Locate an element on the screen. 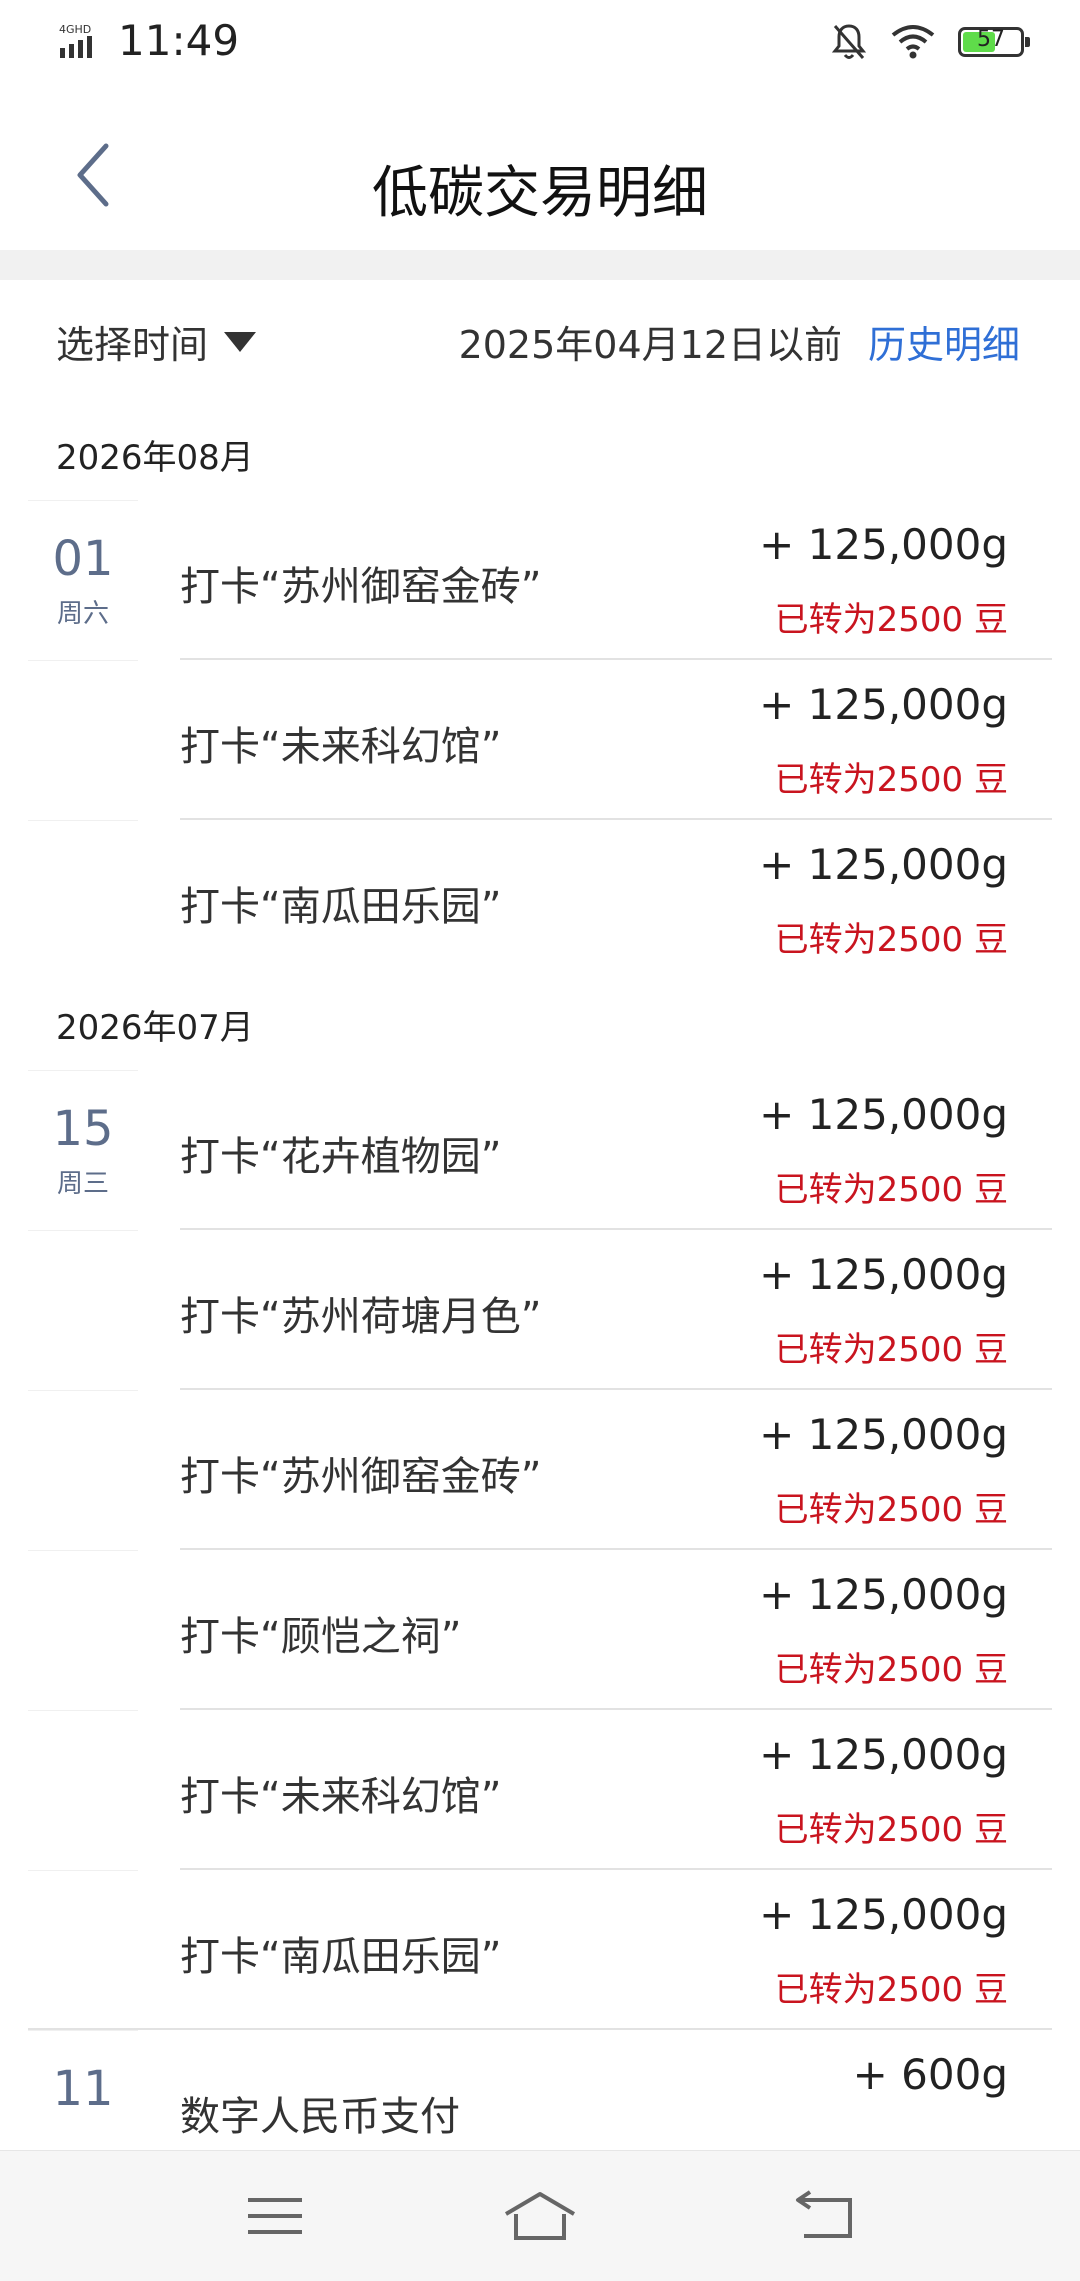 The width and height of the screenshot is (1080, 2281). carbon-amount: + 600g is located at coordinates (930, 2074).